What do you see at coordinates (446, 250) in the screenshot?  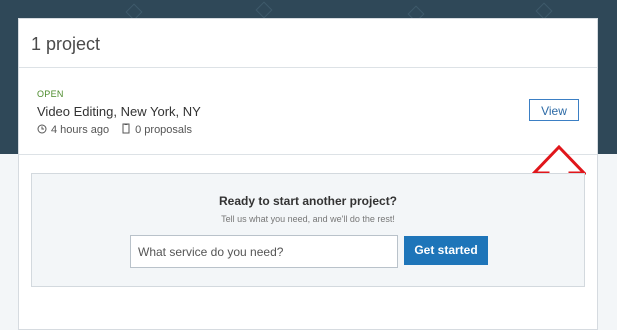 I see `get-started-button: Get started` at bounding box center [446, 250].